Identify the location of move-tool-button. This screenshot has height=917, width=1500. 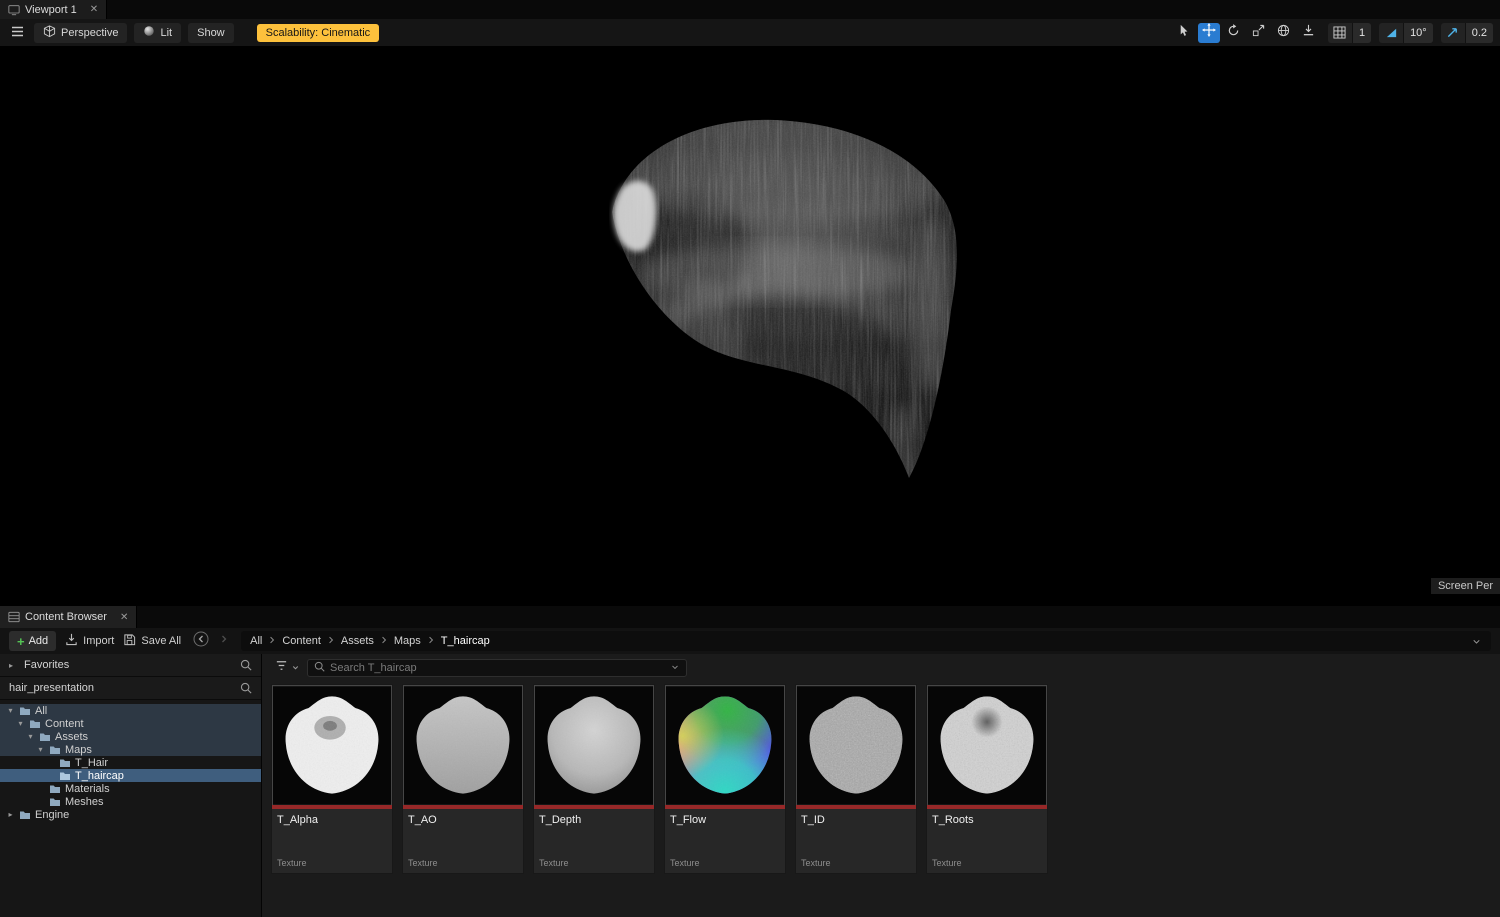
(1208, 32).